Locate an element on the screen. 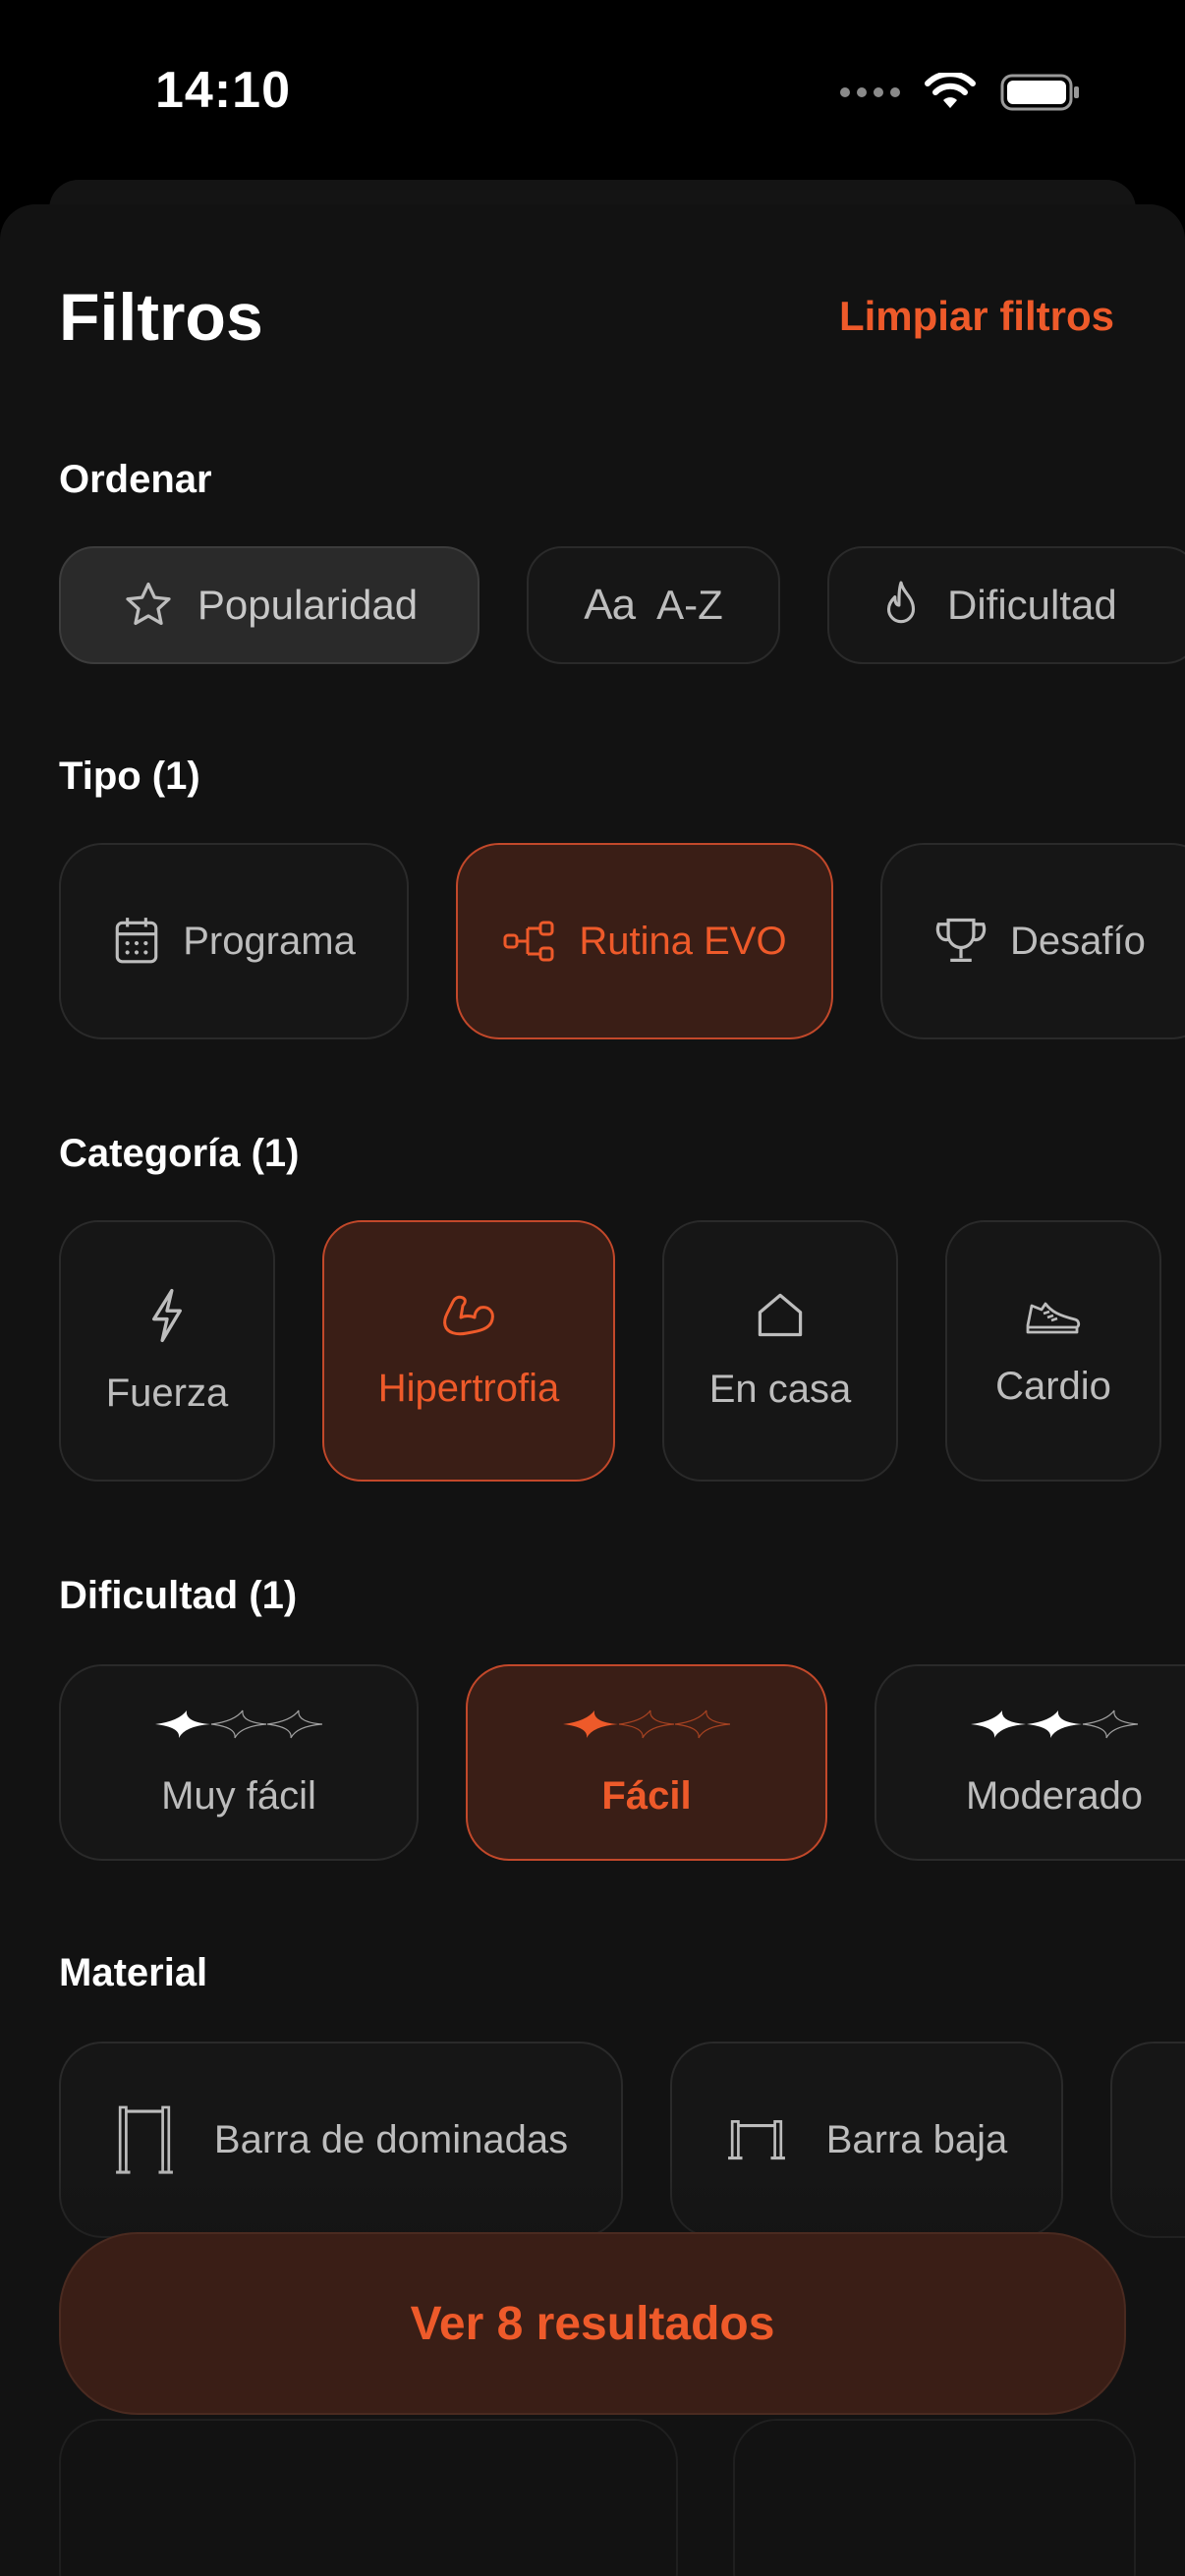 The width and height of the screenshot is (1185, 2576). show-results-button: Ver 8 resultados is located at coordinates (592, 2323).